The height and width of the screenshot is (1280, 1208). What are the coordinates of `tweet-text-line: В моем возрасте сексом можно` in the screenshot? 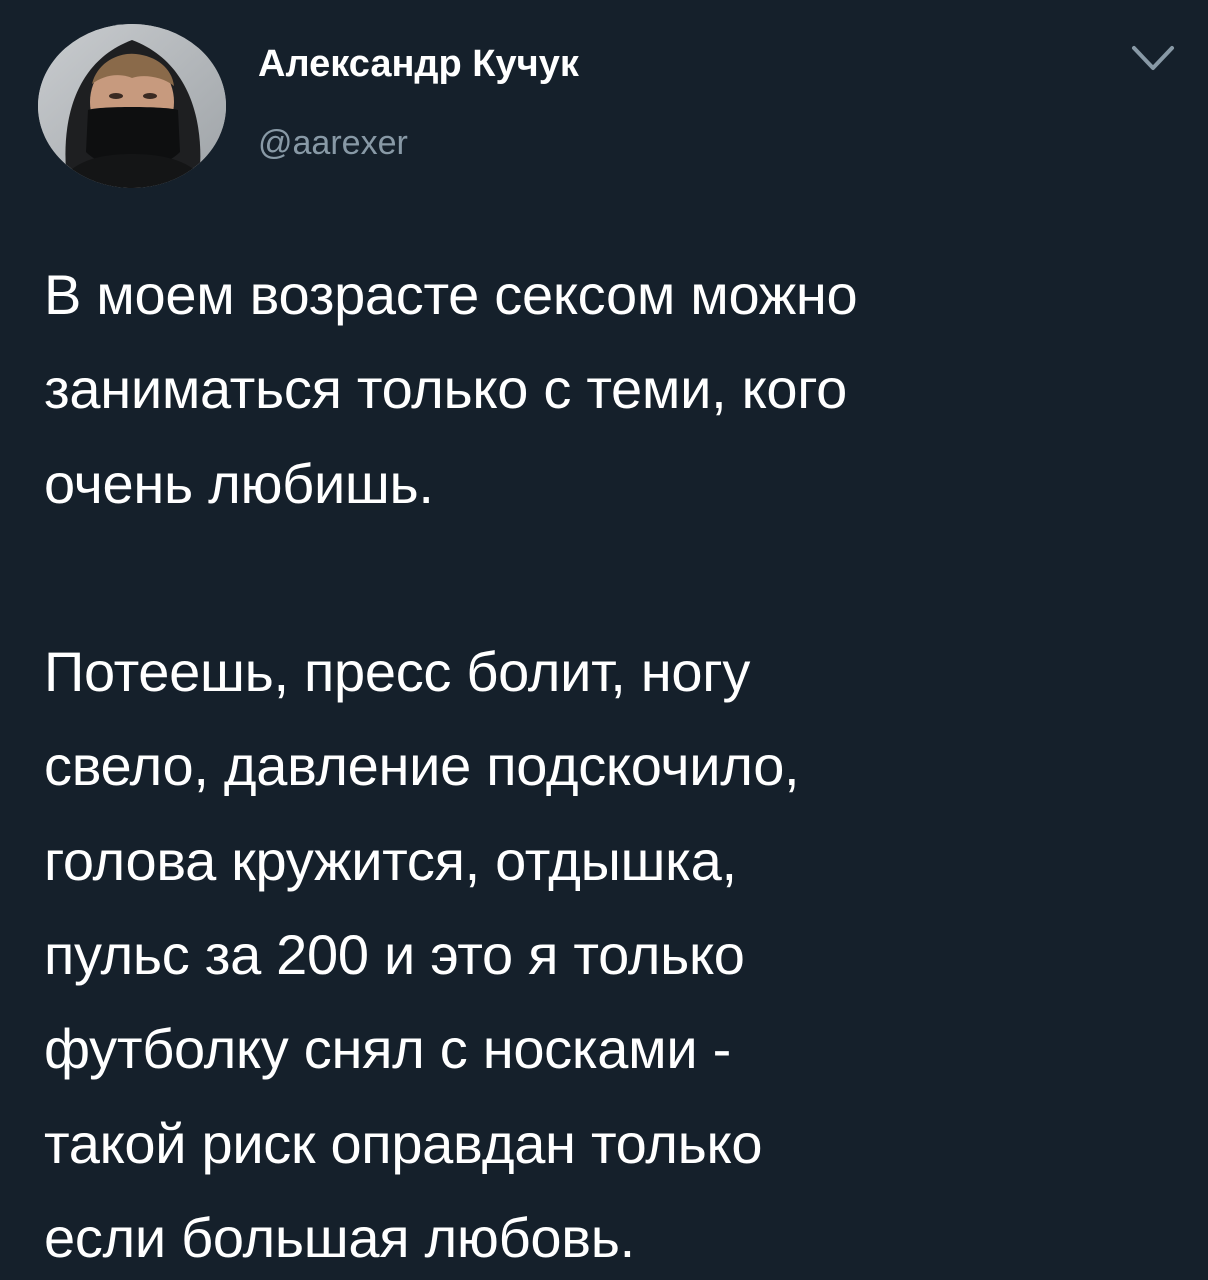 It's located at (451, 294).